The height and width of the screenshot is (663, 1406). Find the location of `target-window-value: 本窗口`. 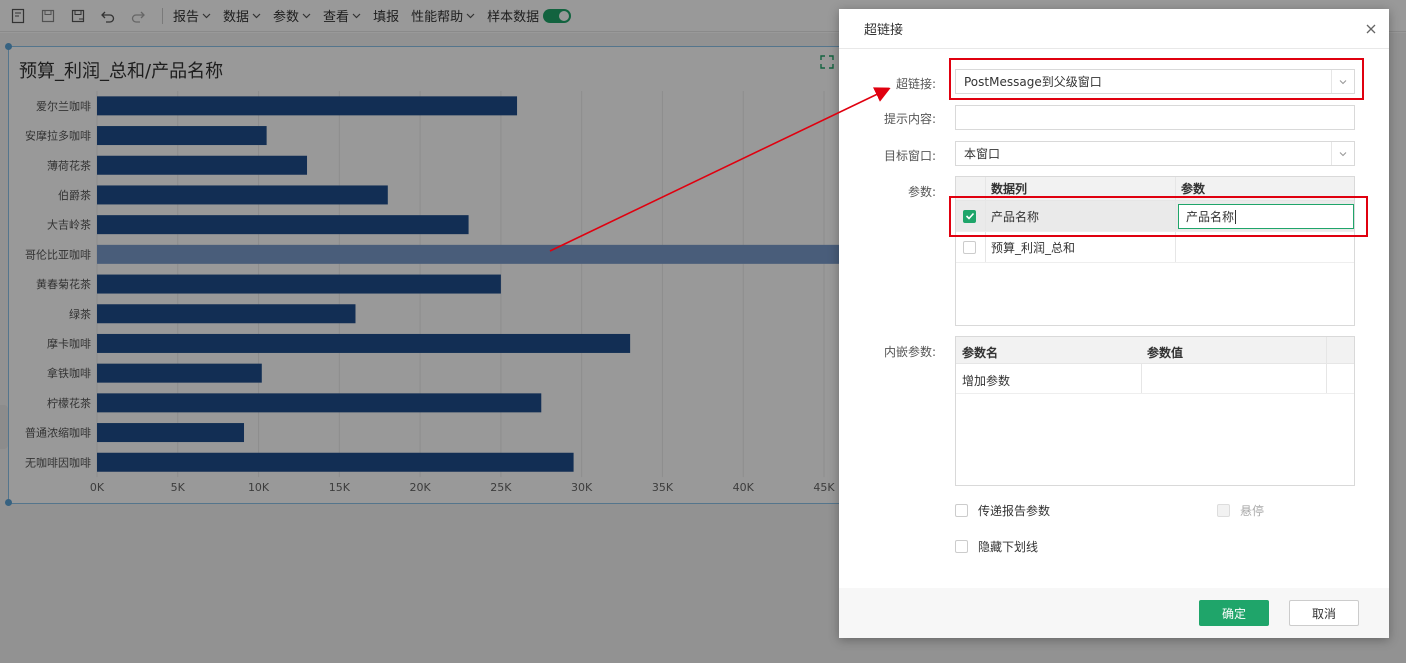

target-window-value: 本窗口 is located at coordinates (982, 154).